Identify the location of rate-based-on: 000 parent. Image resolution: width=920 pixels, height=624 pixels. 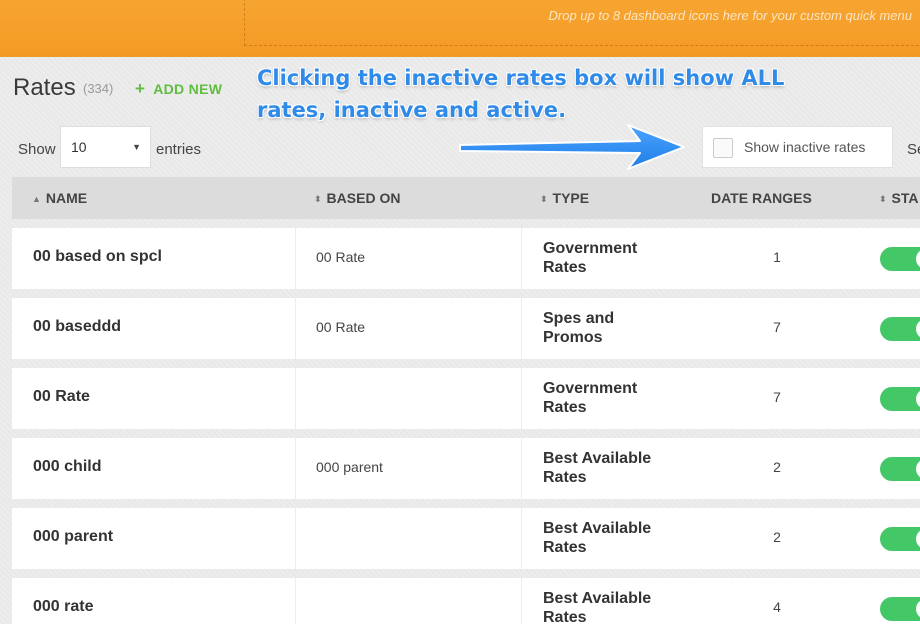
(408, 468).